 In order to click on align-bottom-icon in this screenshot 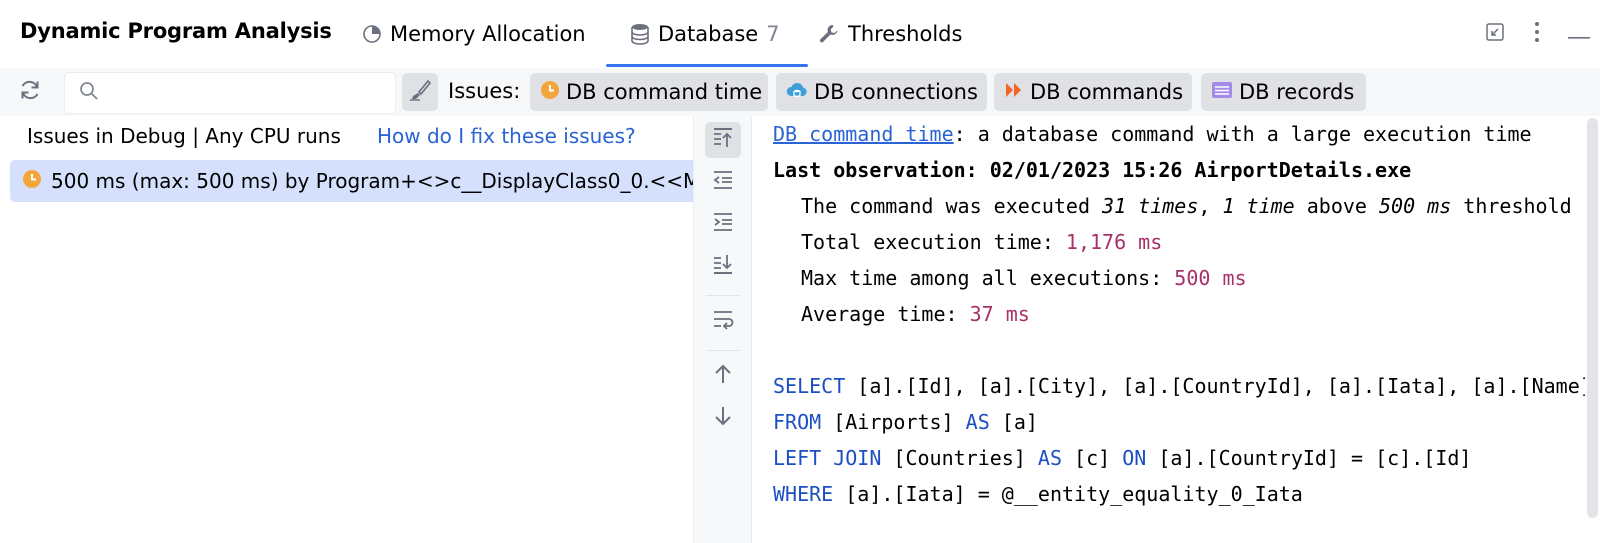, I will do `click(723, 266)`.